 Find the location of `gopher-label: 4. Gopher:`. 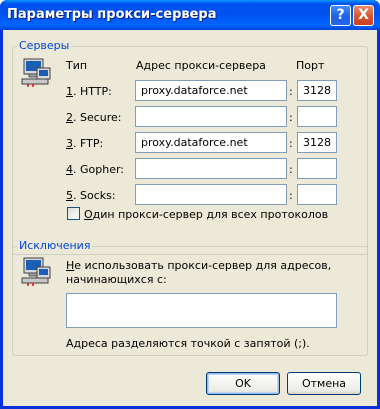

gopher-label: 4. Gopher: is located at coordinates (95, 169).